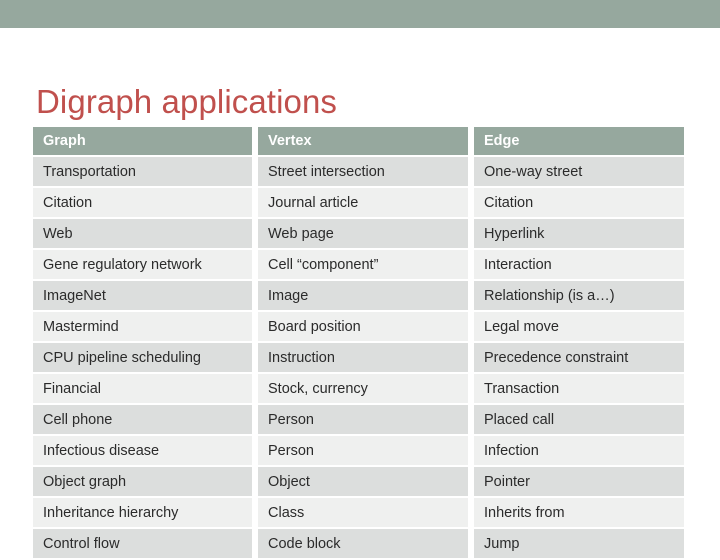  I want to click on table-header-row: Graph Vertex Edge, so click(358, 142).